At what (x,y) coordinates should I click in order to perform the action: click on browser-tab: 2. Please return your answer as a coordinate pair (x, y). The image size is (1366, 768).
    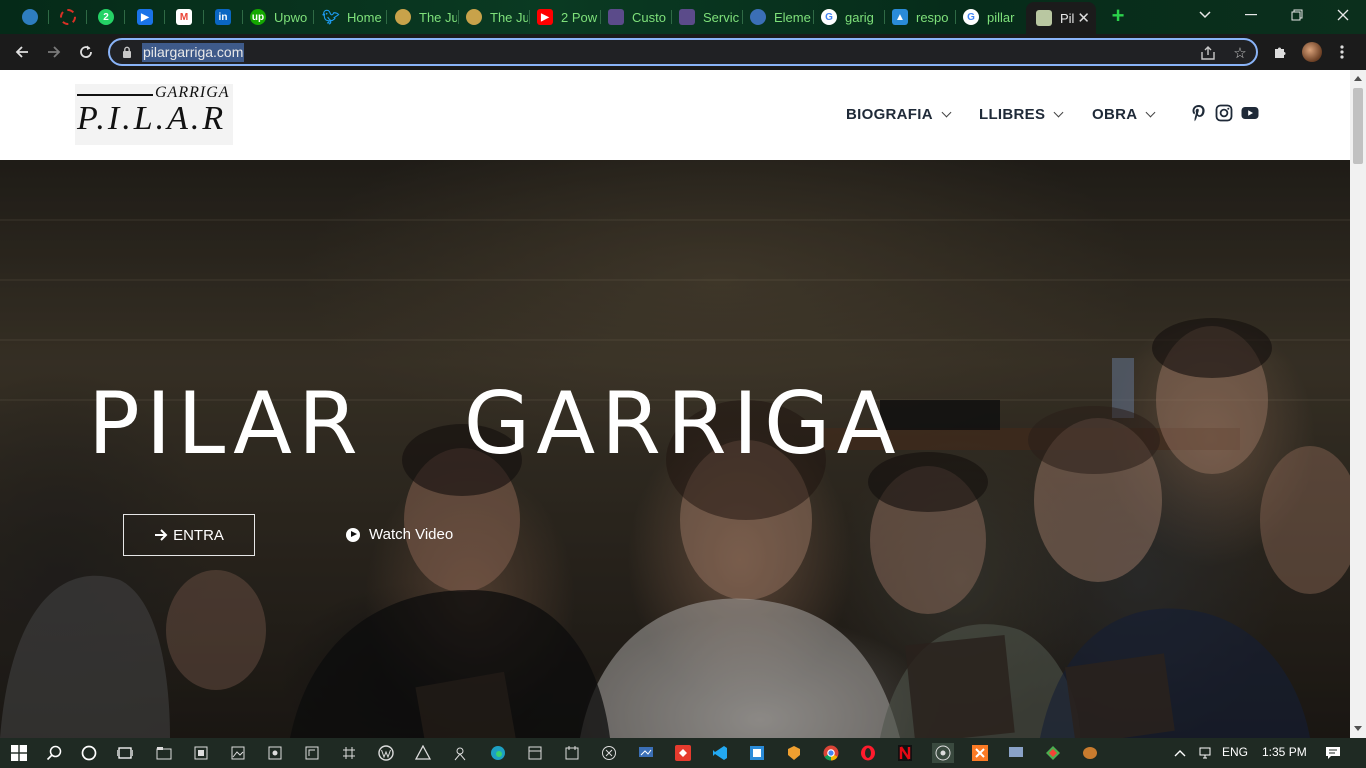
    Looking at the image, I should click on (106, 17).